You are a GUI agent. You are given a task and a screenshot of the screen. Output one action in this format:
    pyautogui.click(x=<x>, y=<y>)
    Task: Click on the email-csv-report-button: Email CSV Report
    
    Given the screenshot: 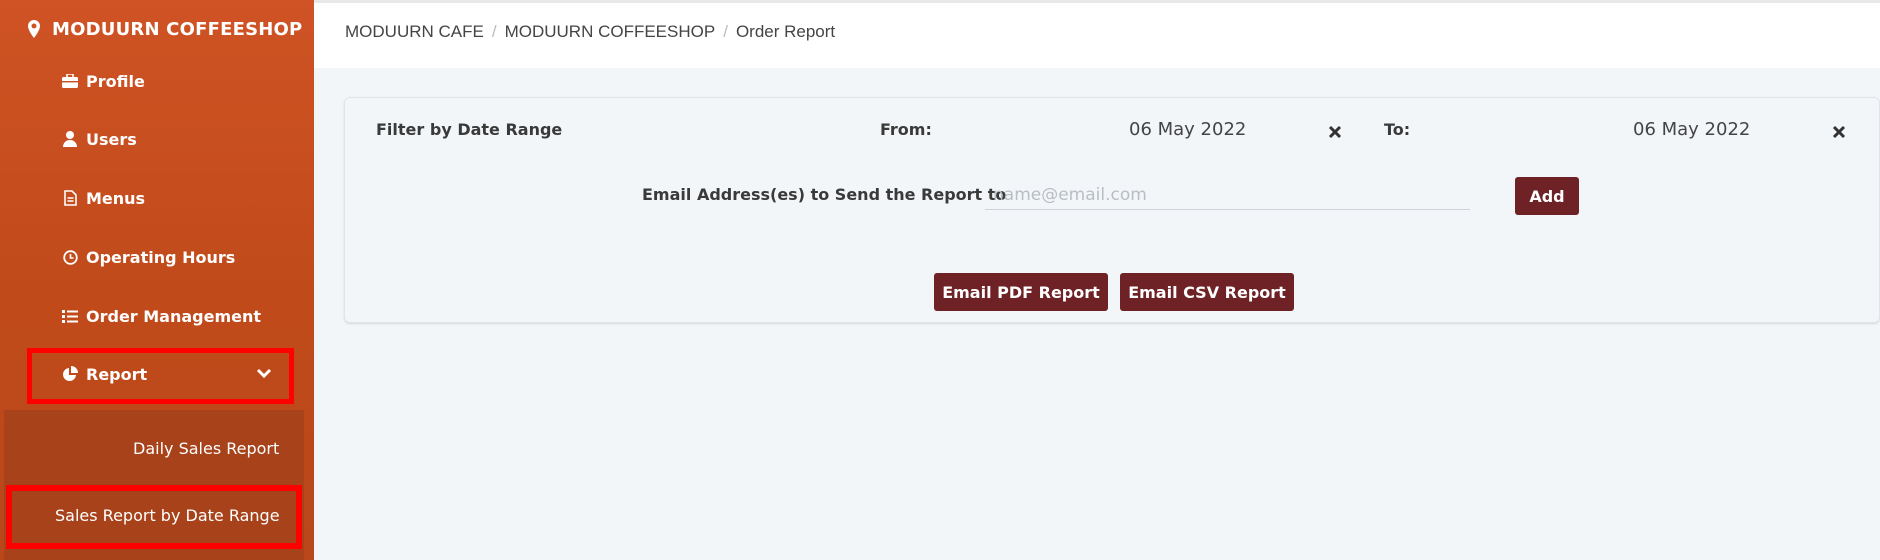 What is the action you would take?
    pyautogui.click(x=1207, y=292)
    